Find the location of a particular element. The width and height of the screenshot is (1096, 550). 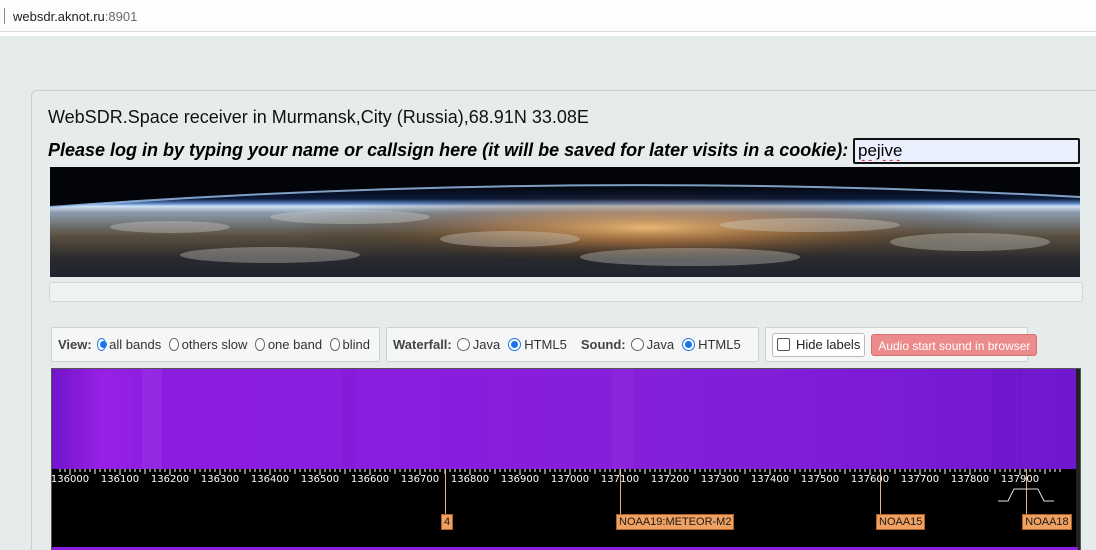

frequency-tick-label: 137500 is located at coordinates (820, 479).